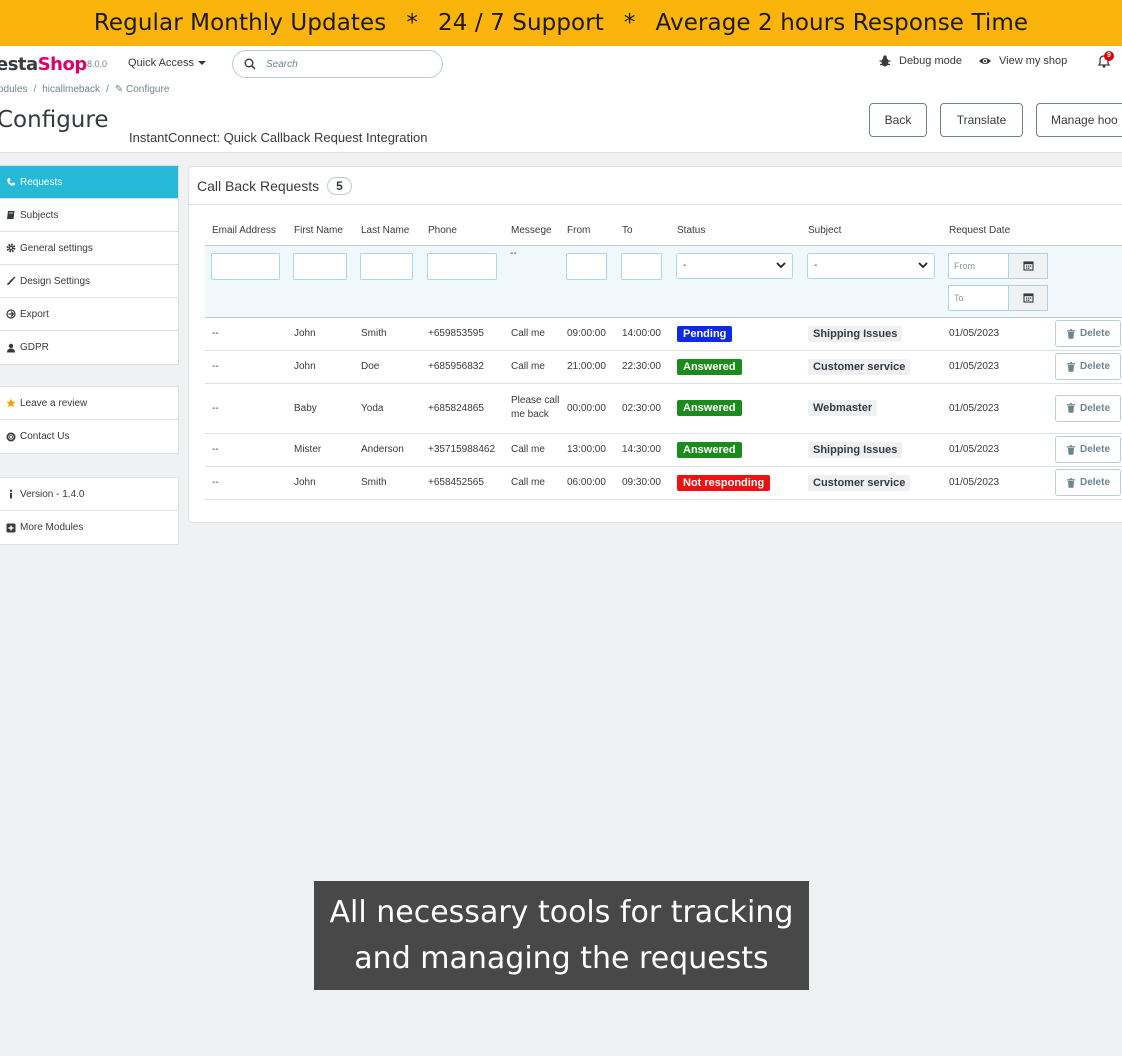 Image resolution: width=1122 pixels, height=1056 pixels. What do you see at coordinates (13, 89) in the screenshot?
I see `breadcrumb-modules: odules` at bounding box center [13, 89].